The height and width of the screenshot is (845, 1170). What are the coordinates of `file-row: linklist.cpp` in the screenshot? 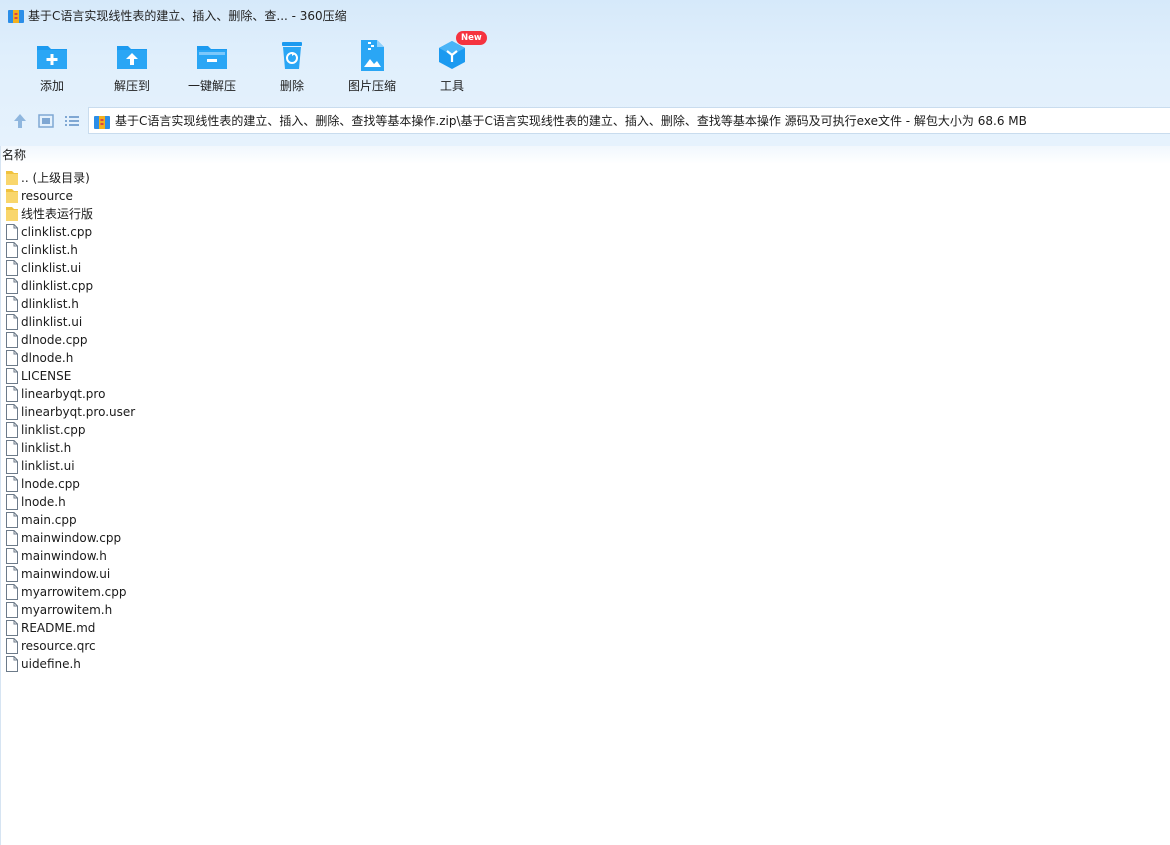 It's located at (585, 430).